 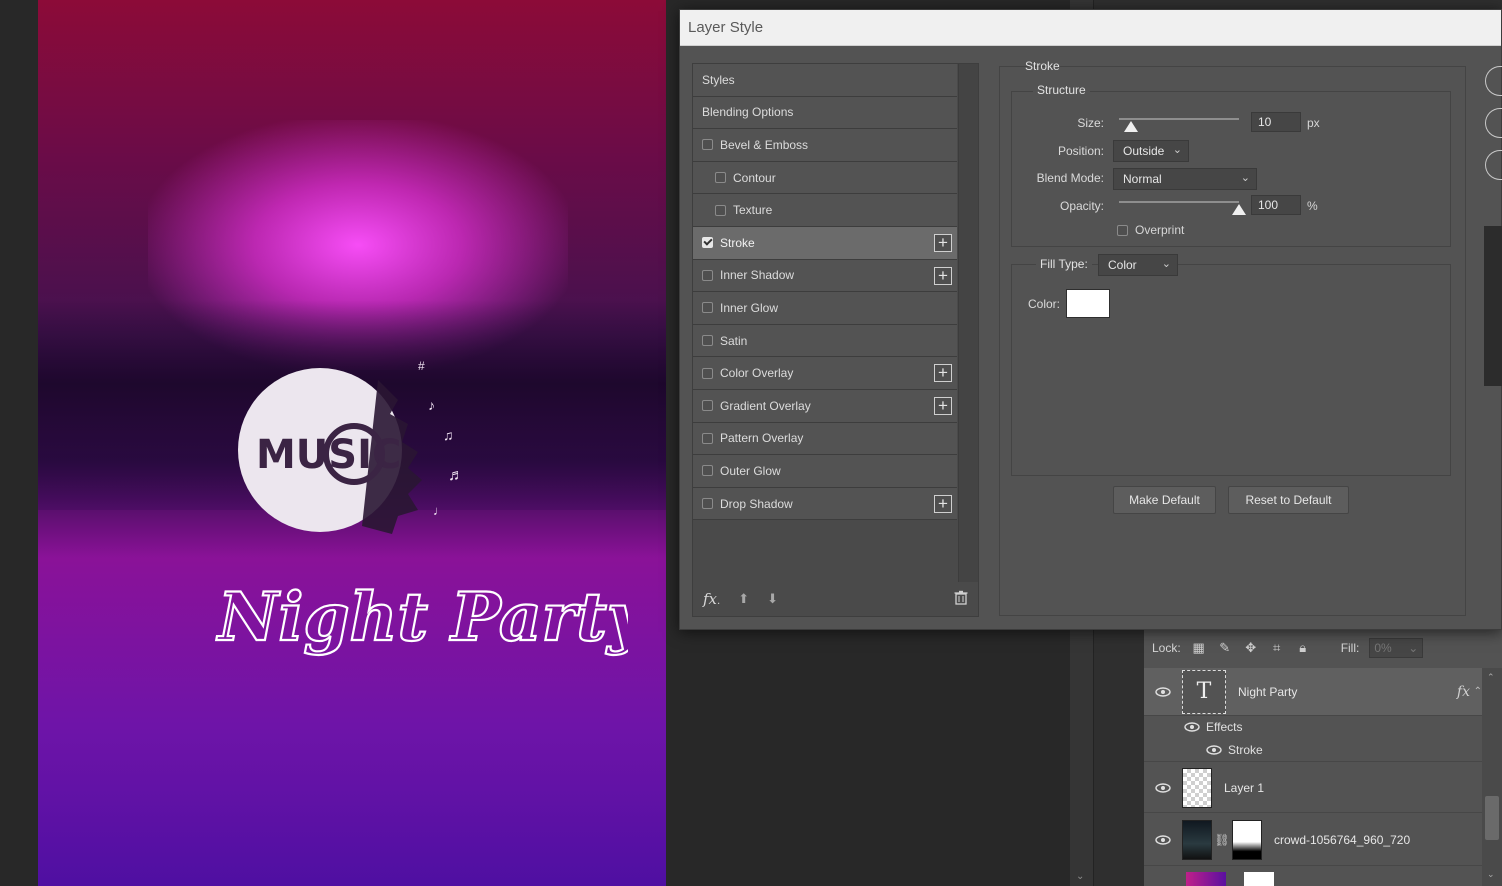 I want to click on blend-mode-select: Normal ⌄, so click(x=1185, y=179).